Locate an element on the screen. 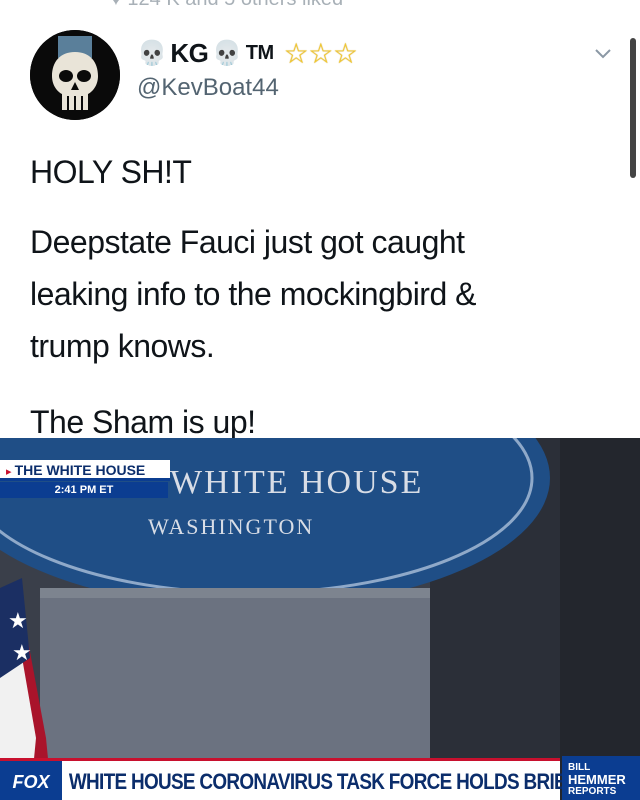 The width and height of the screenshot is (640, 800). liked-by-context: ♥ 124 K and 5 others liked is located at coordinates (226, 5).